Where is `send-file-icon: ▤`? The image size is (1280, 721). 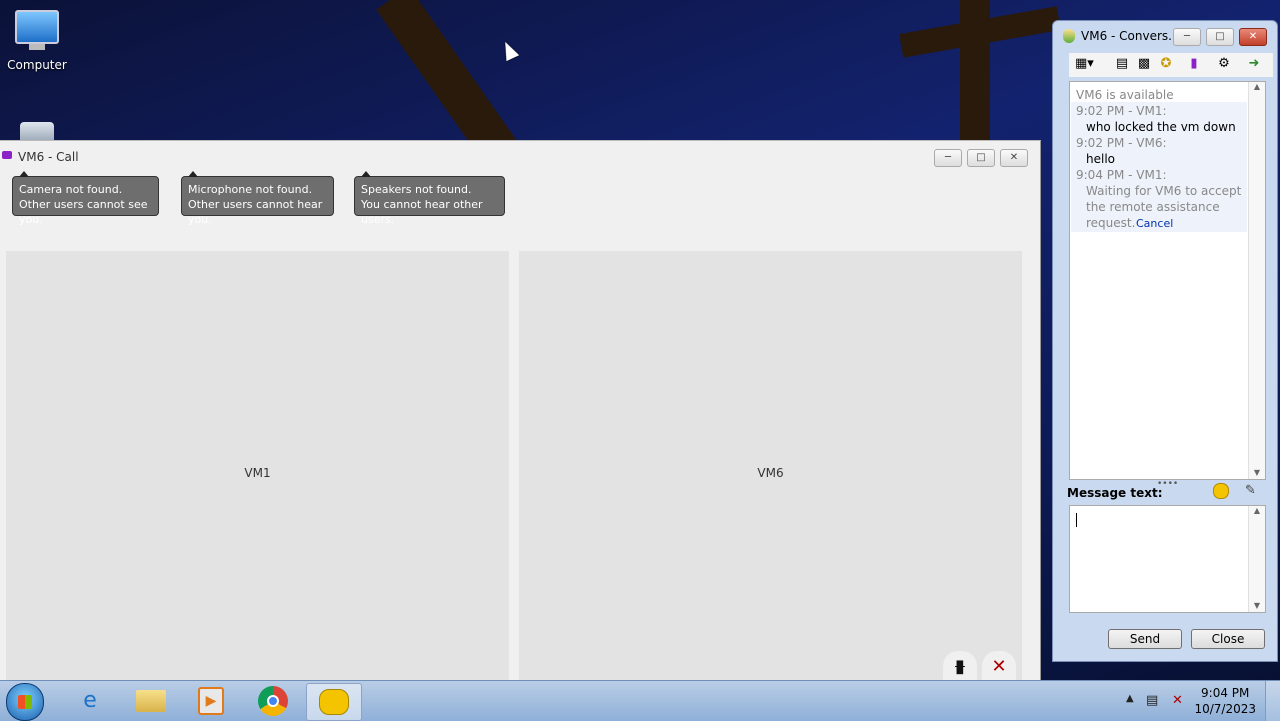
send-file-icon: ▤ is located at coordinates (1122, 64).